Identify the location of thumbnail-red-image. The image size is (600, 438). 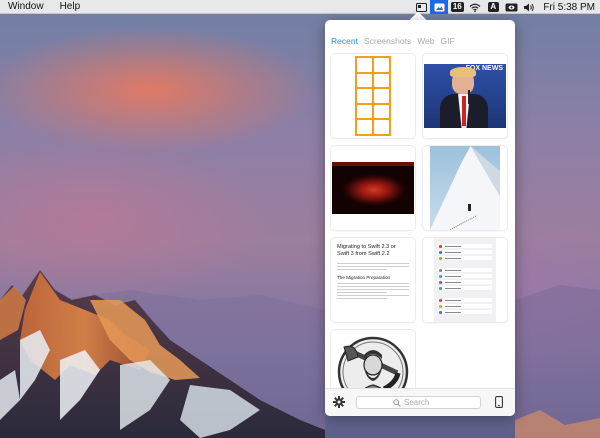
(373, 188).